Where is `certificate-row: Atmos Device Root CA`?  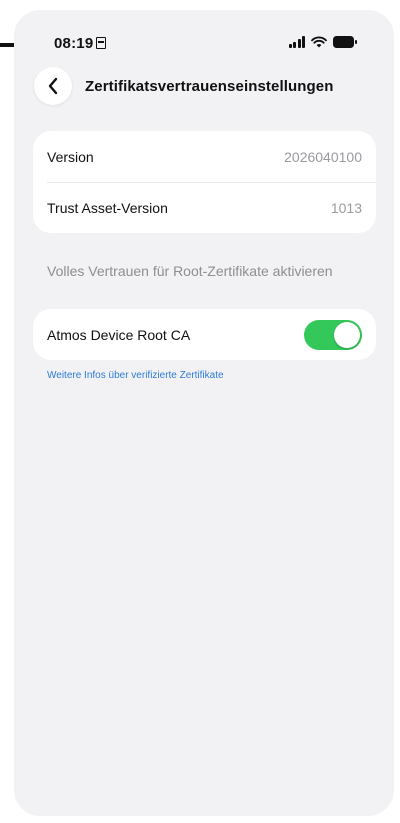
certificate-row: Atmos Device Root CA is located at coordinates (204, 334).